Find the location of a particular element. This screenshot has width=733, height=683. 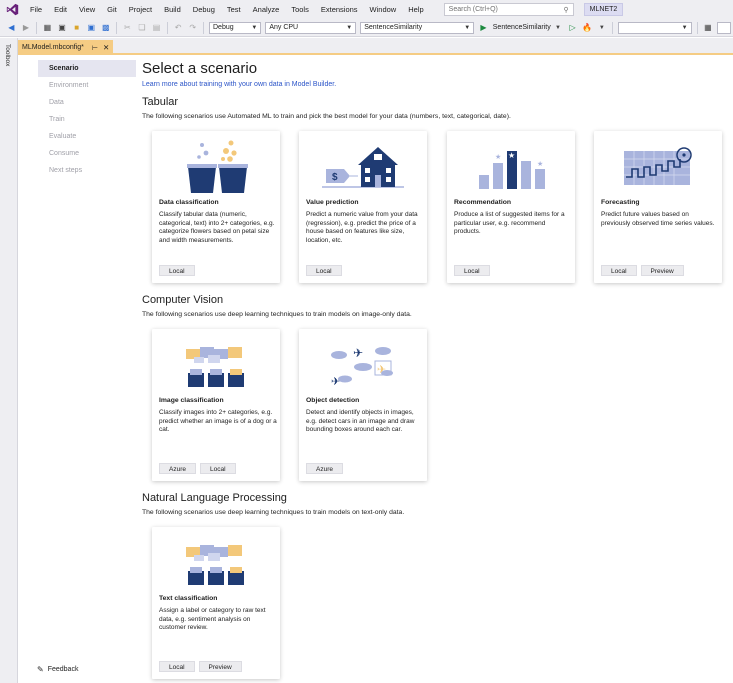

save-icon: ▣ is located at coordinates (91, 27).